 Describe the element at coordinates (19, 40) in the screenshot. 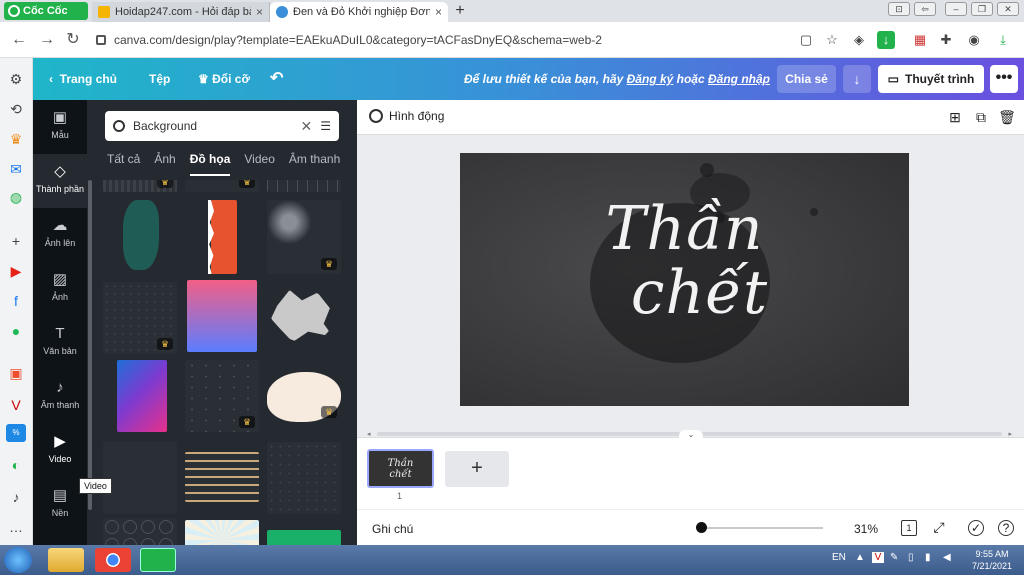

I see `back-arrow-icon: ←` at that location.